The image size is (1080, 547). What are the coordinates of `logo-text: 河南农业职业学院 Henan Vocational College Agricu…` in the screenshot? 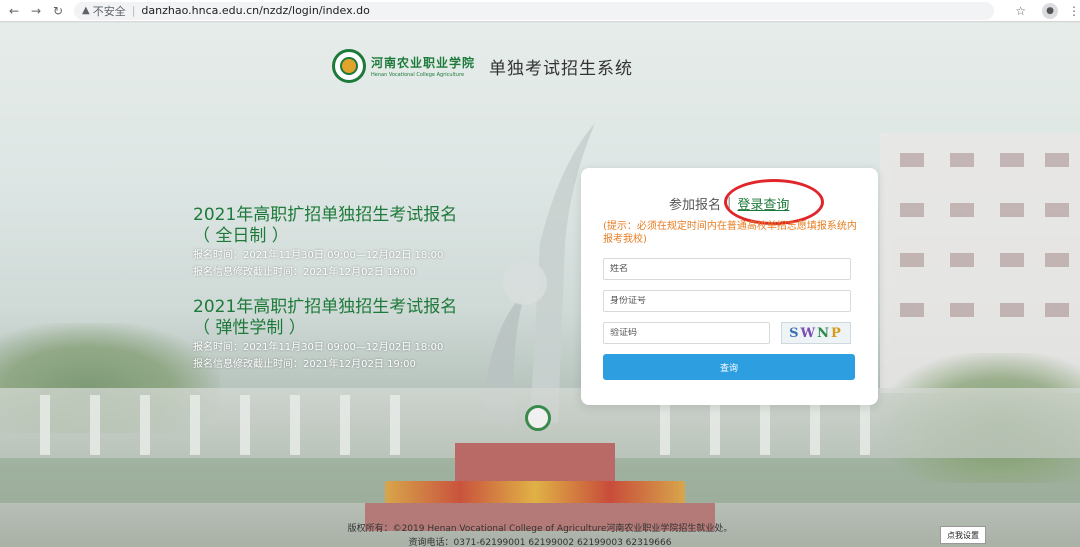 It's located at (423, 66).